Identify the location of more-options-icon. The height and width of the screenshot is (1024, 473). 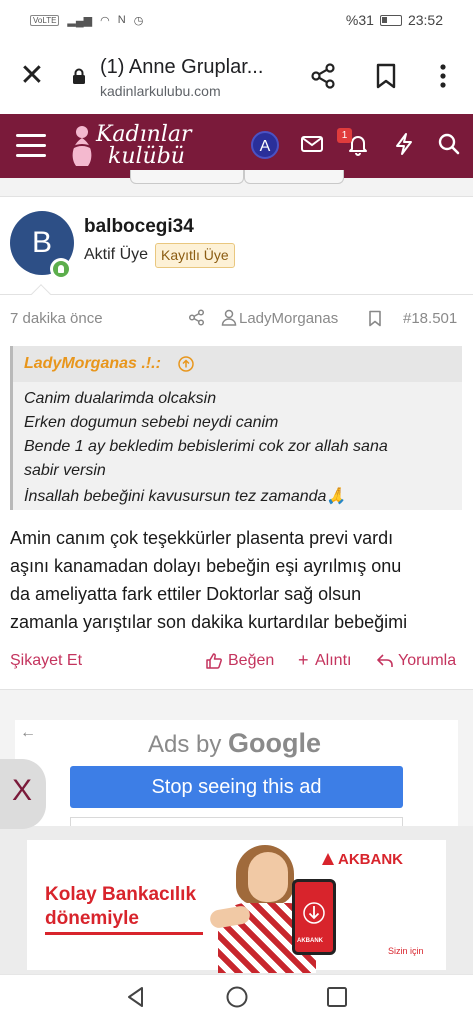
(443, 76).